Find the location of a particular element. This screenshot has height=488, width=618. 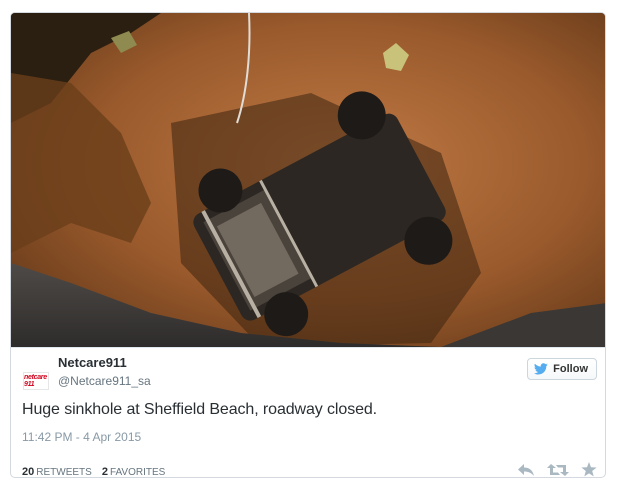

tweet-actions is located at coordinates (557, 469).